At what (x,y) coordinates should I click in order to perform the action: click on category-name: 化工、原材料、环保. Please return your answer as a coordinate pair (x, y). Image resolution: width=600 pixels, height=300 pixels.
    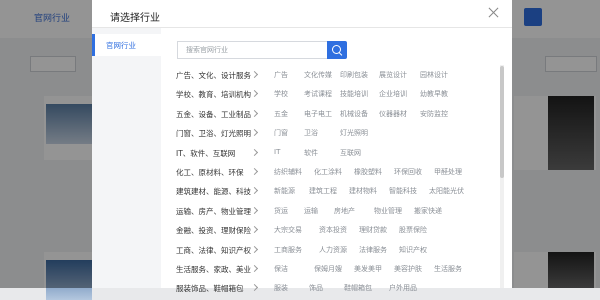
    Looking at the image, I should click on (210, 172).